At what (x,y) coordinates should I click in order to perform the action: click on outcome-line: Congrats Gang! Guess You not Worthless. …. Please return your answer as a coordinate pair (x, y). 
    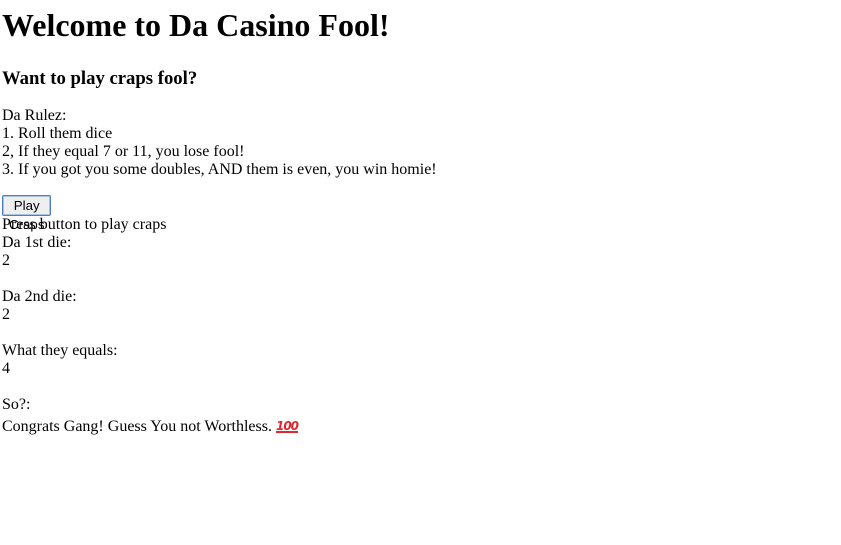
    Looking at the image, I should click on (150, 426).